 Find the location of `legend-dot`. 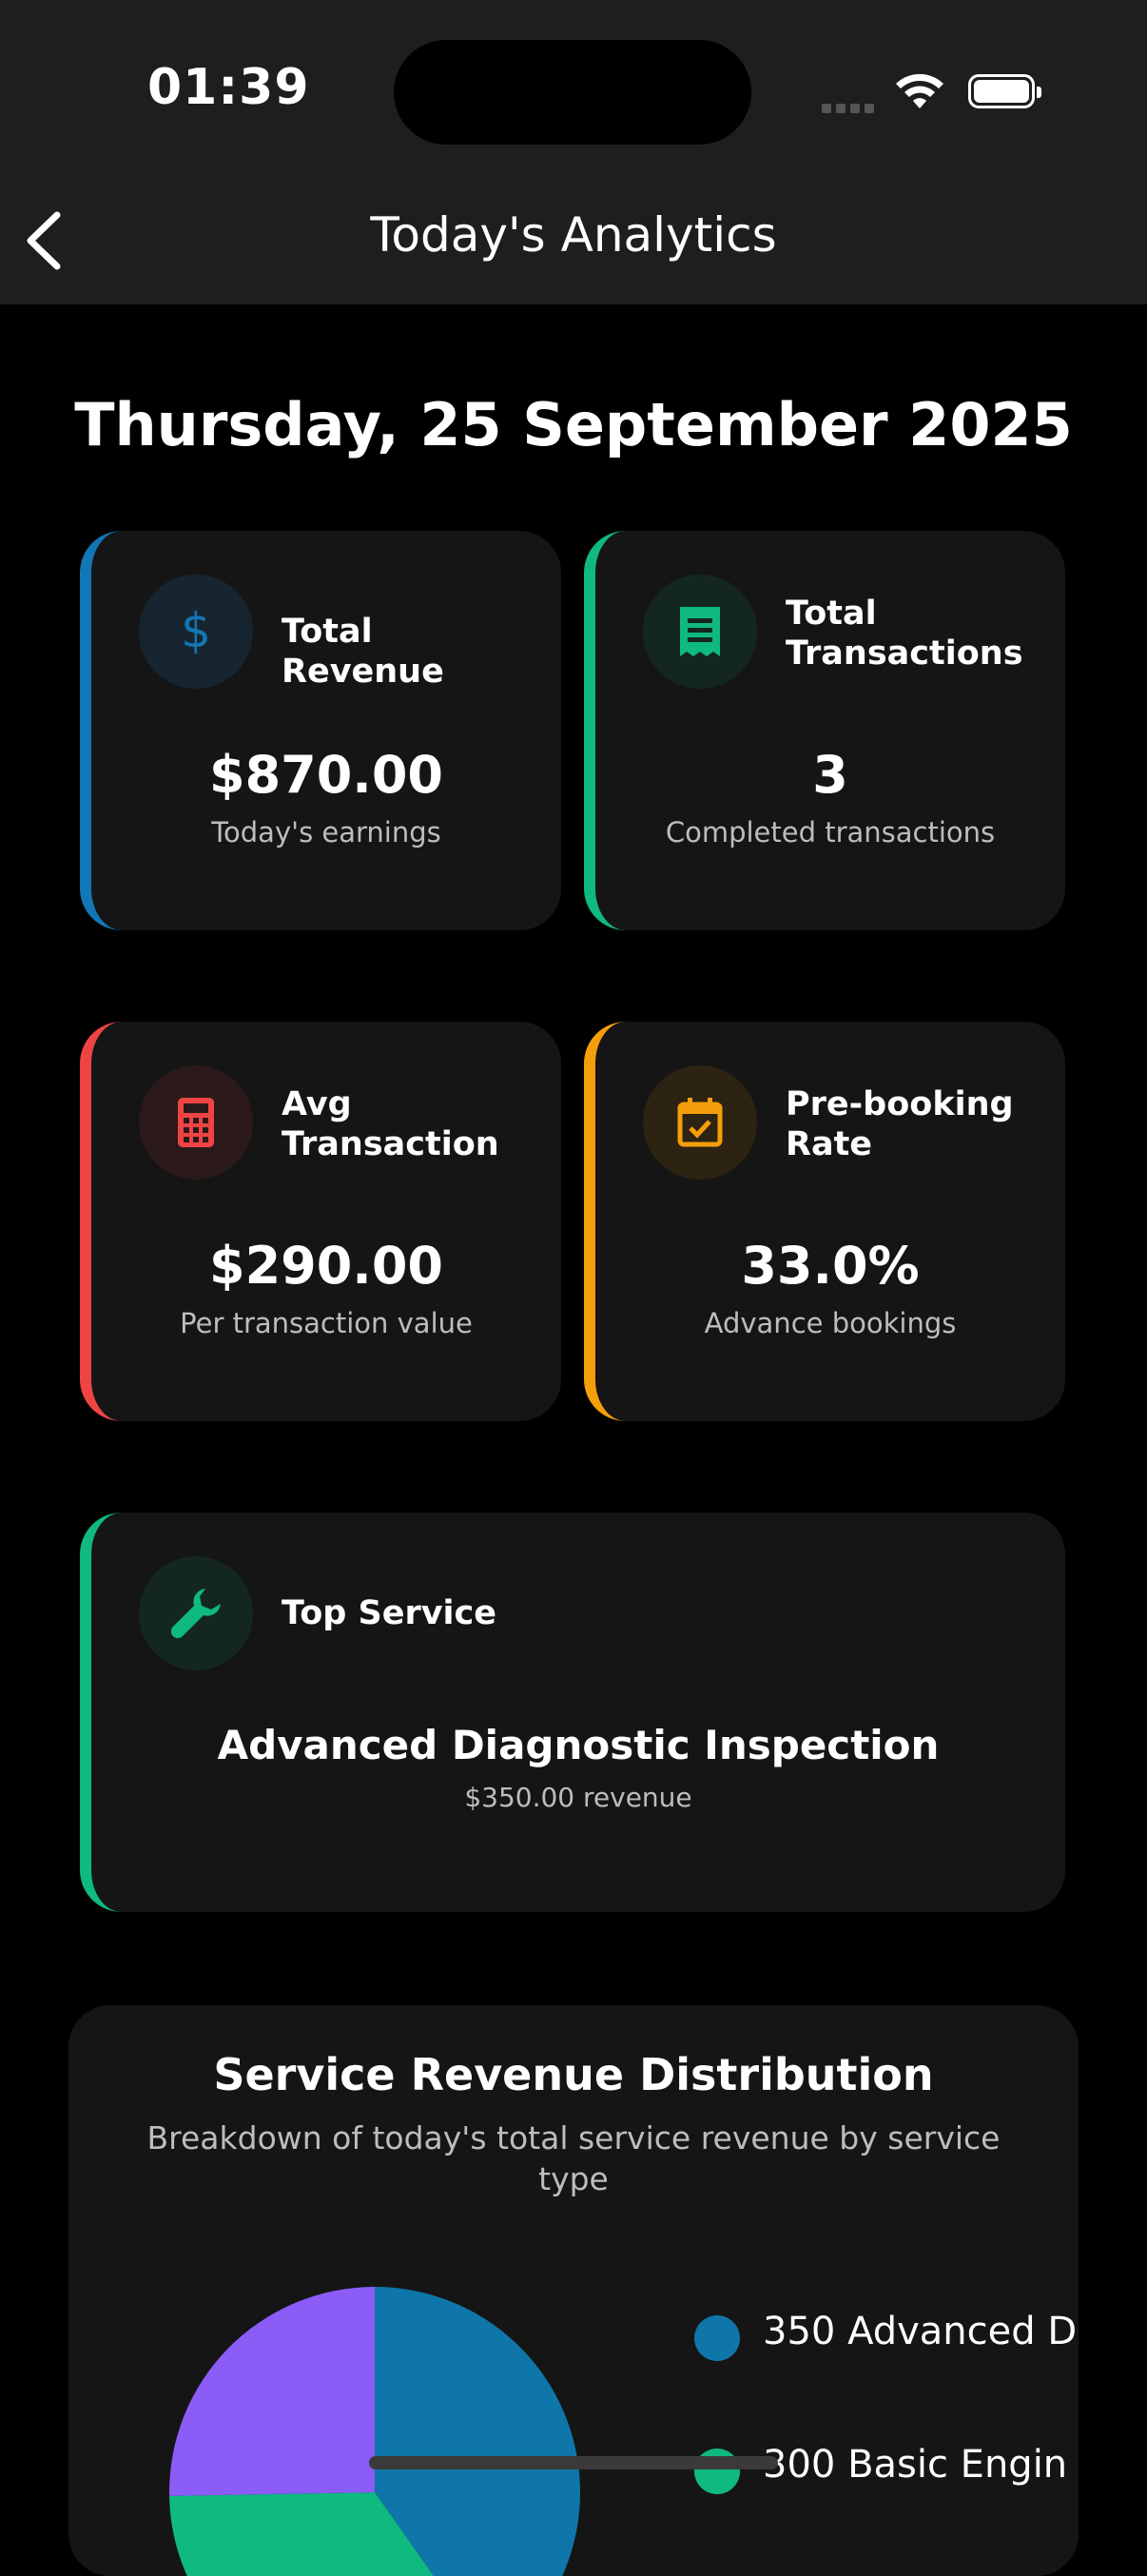

legend-dot is located at coordinates (717, 2338).